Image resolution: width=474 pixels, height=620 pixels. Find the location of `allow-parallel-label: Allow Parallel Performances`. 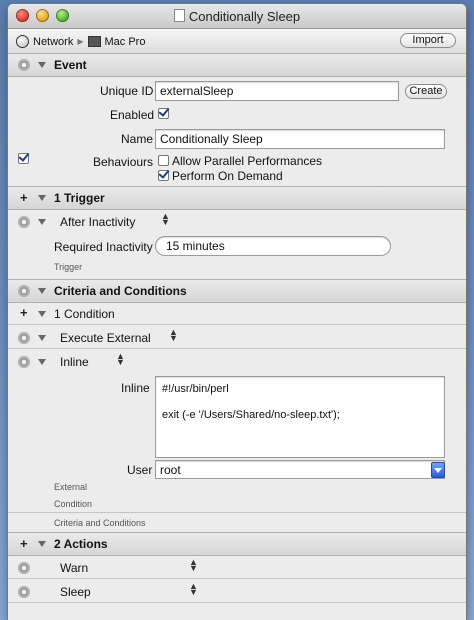

allow-parallel-label: Allow Parallel Performances is located at coordinates (247, 161).